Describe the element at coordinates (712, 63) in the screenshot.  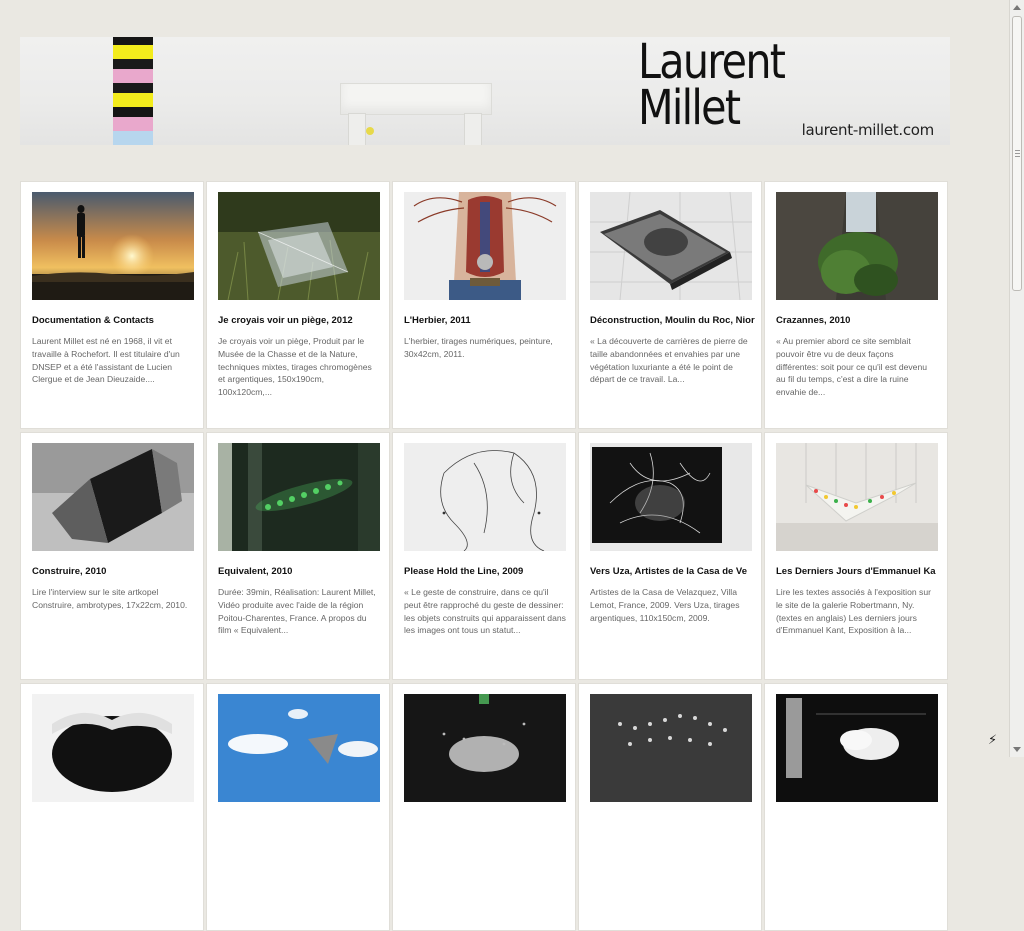
I see `logo-line-first: Laurent` at that location.